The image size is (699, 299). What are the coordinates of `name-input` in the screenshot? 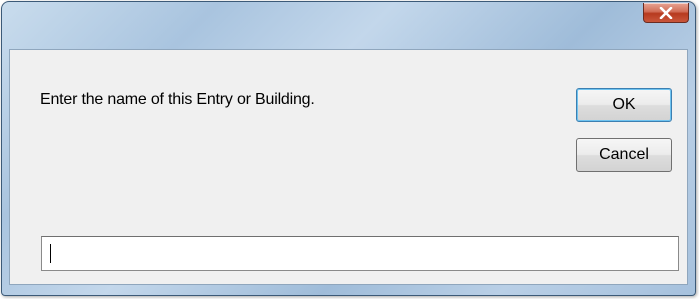 It's located at (360, 253).